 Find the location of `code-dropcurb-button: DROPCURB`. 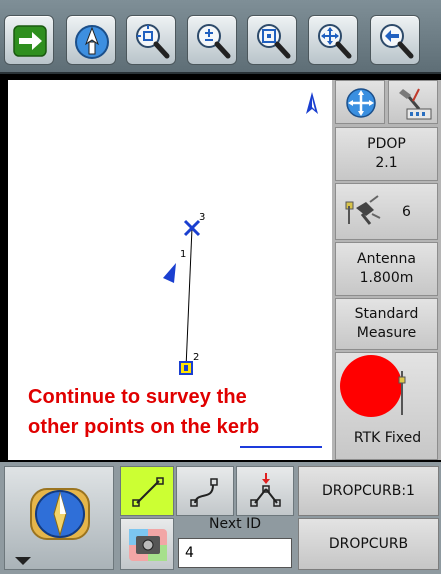

code-dropcurb-button: DROPCURB is located at coordinates (368, 544).